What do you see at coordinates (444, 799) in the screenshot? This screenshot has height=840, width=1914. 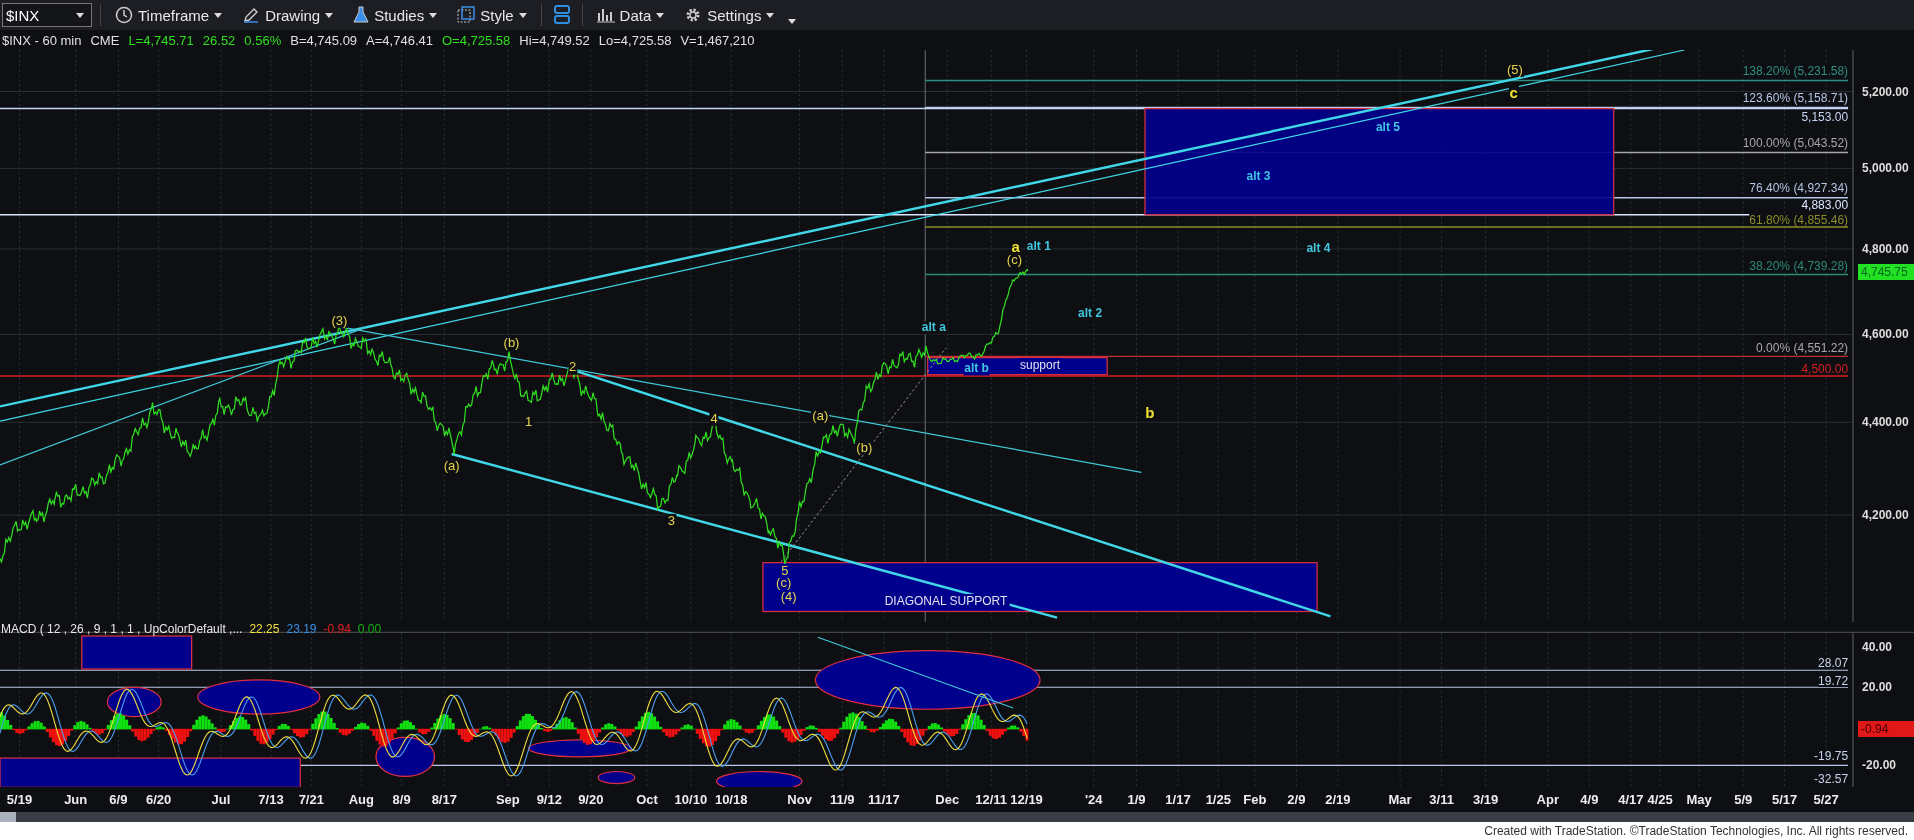 I see `time-axis-label: 8/17` at bounding box center [444, 799].